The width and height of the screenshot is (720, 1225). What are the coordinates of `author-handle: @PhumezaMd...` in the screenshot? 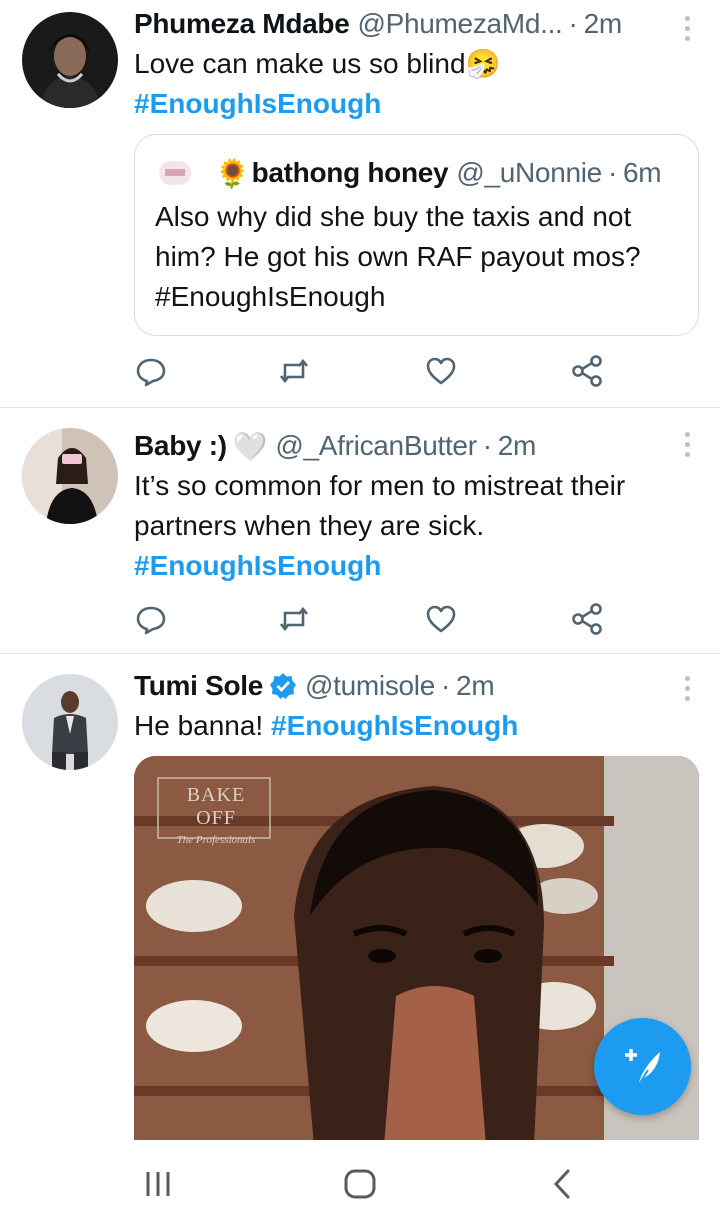 It's located at (459, 24).